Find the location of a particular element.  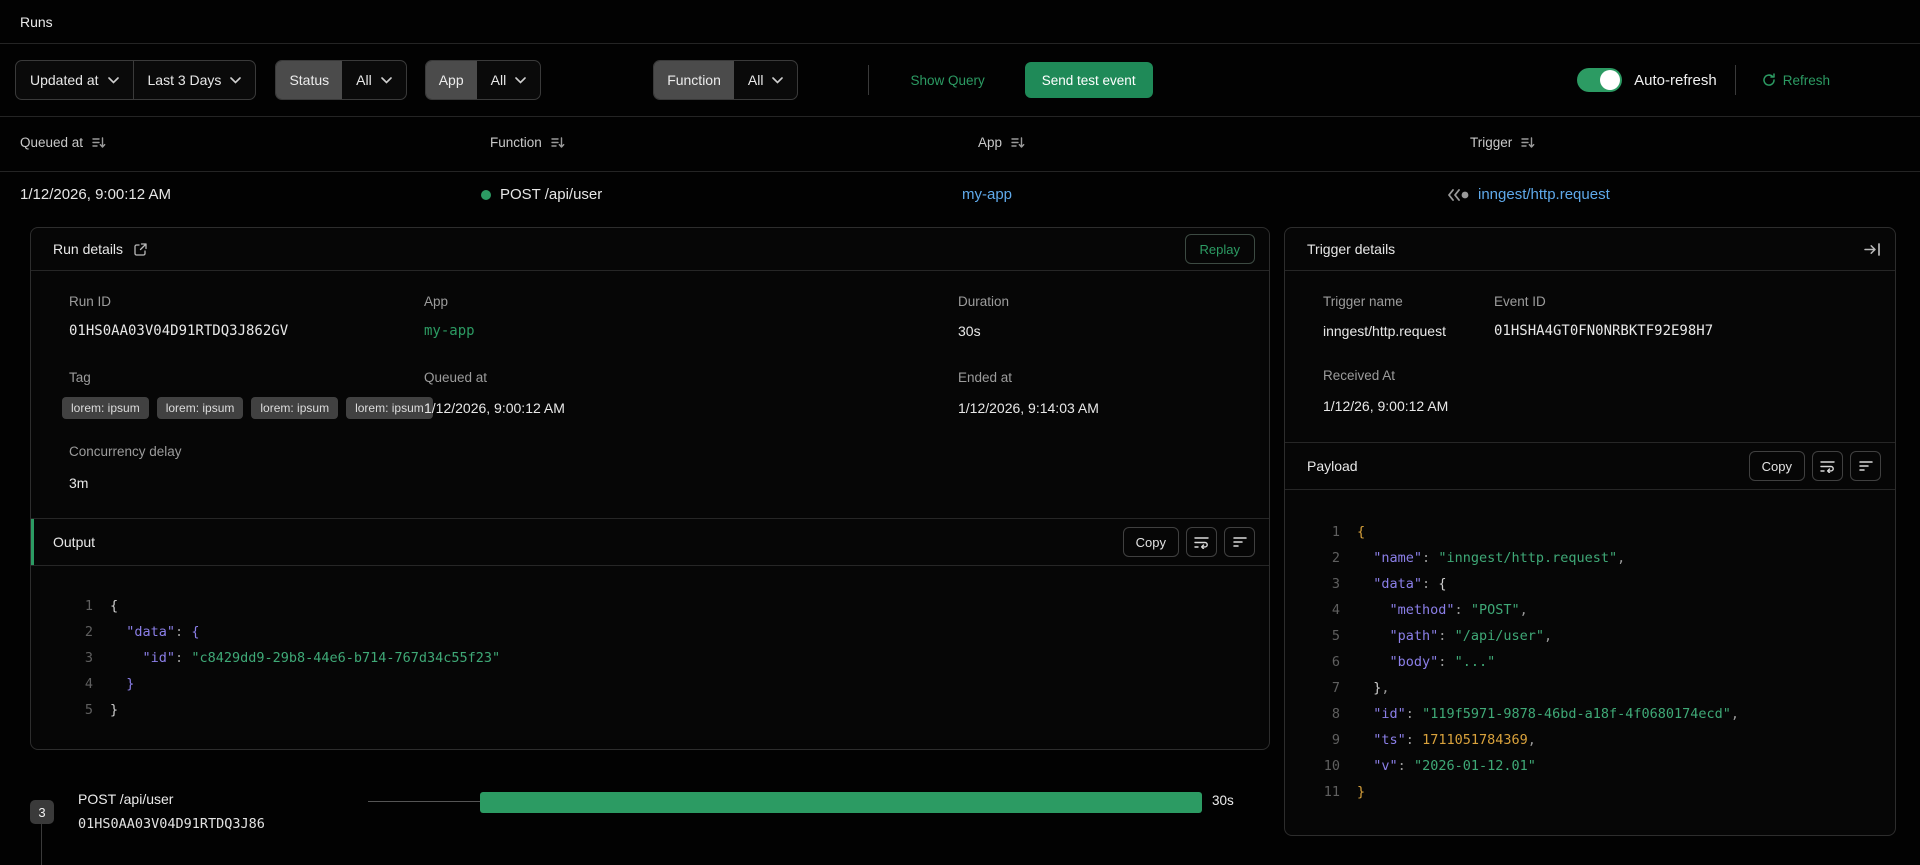

code-line: 2 "data": { is located at coordinates (142, 632).